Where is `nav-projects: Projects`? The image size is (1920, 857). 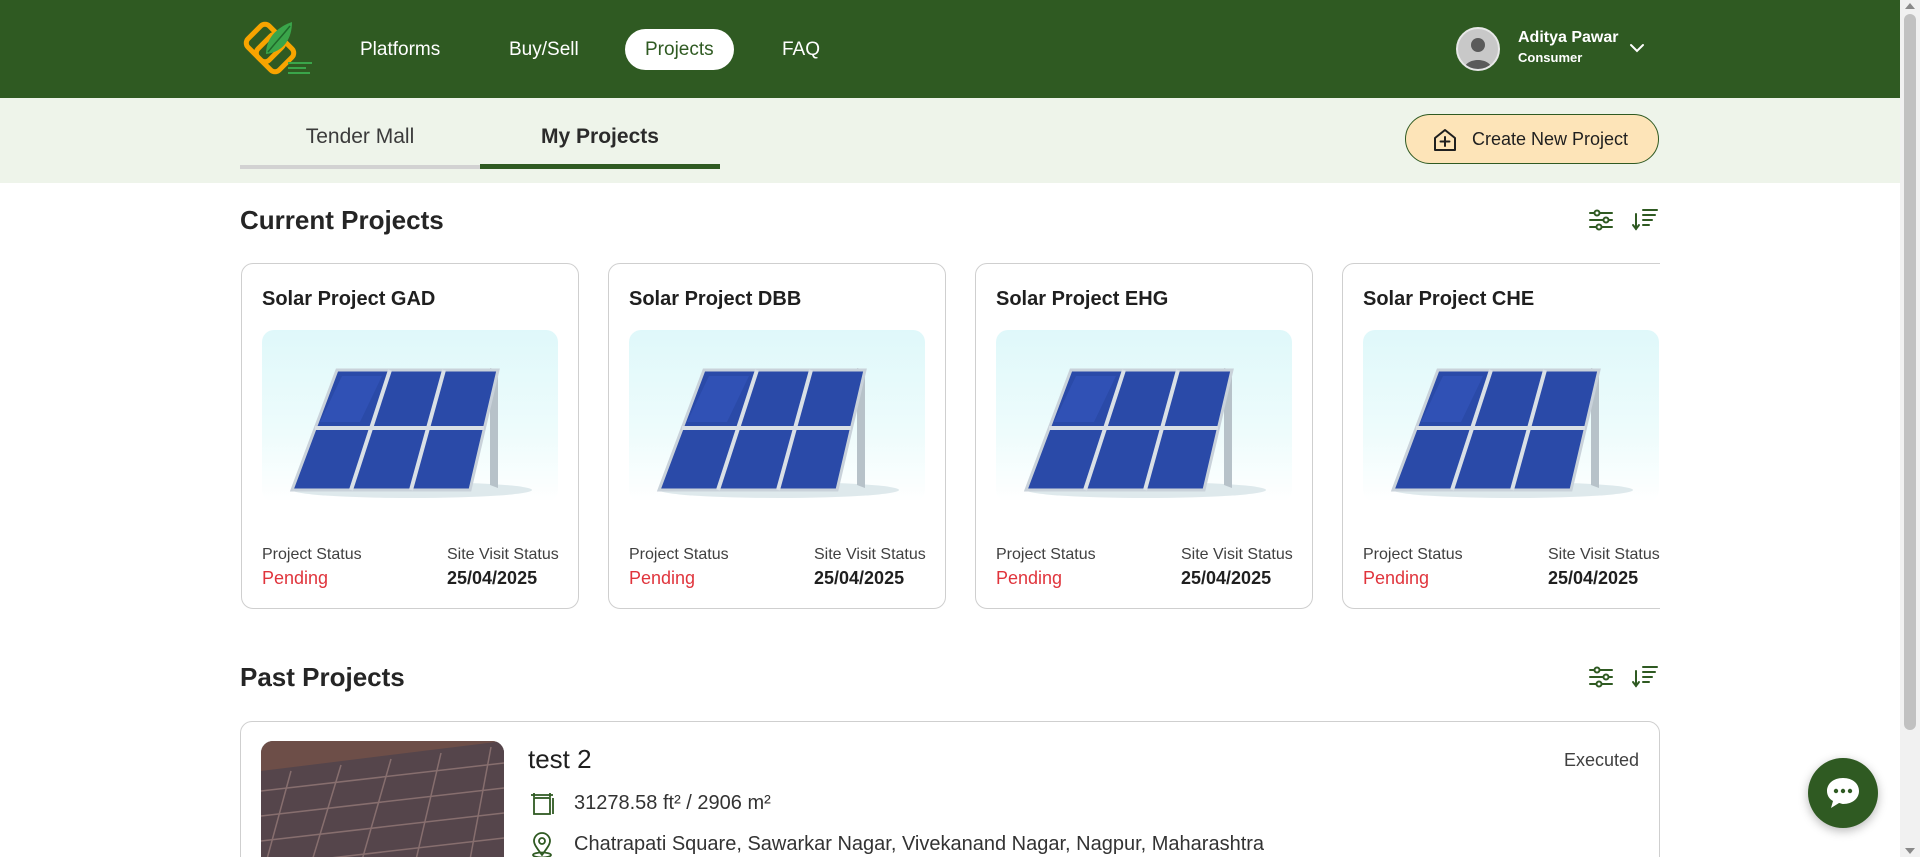 nav-projects: Projects is located at coordinates (679, 49).